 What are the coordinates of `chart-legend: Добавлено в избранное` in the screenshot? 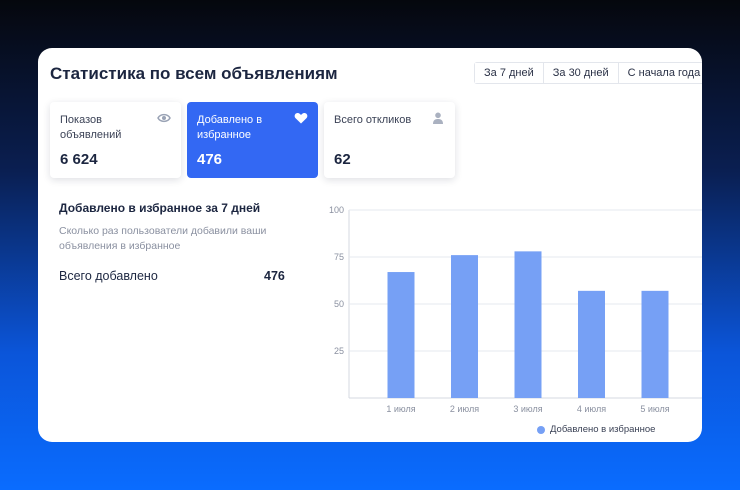 It's located at (596, 429).